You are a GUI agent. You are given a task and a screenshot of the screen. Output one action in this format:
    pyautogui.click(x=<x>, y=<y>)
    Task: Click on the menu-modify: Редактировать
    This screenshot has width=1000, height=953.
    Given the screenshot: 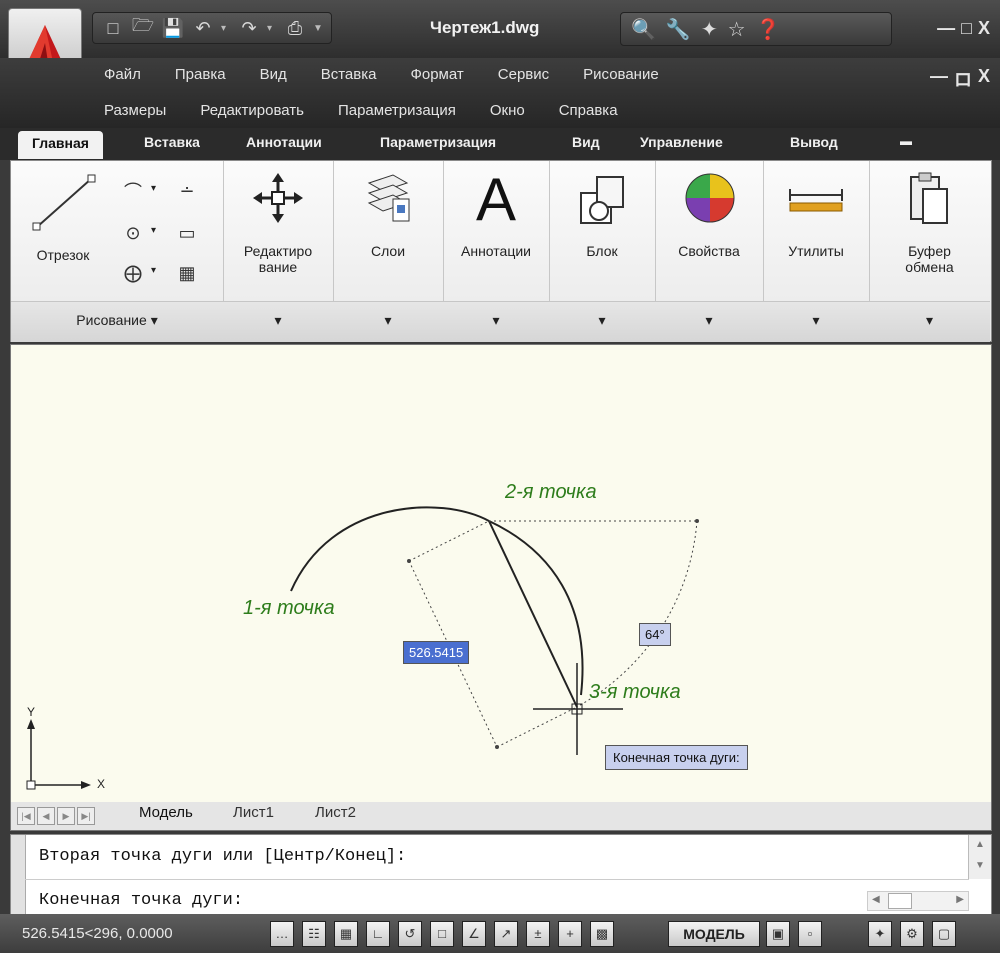 What is the action you would take?
    pyautogui.click(x=252, y=110)
    